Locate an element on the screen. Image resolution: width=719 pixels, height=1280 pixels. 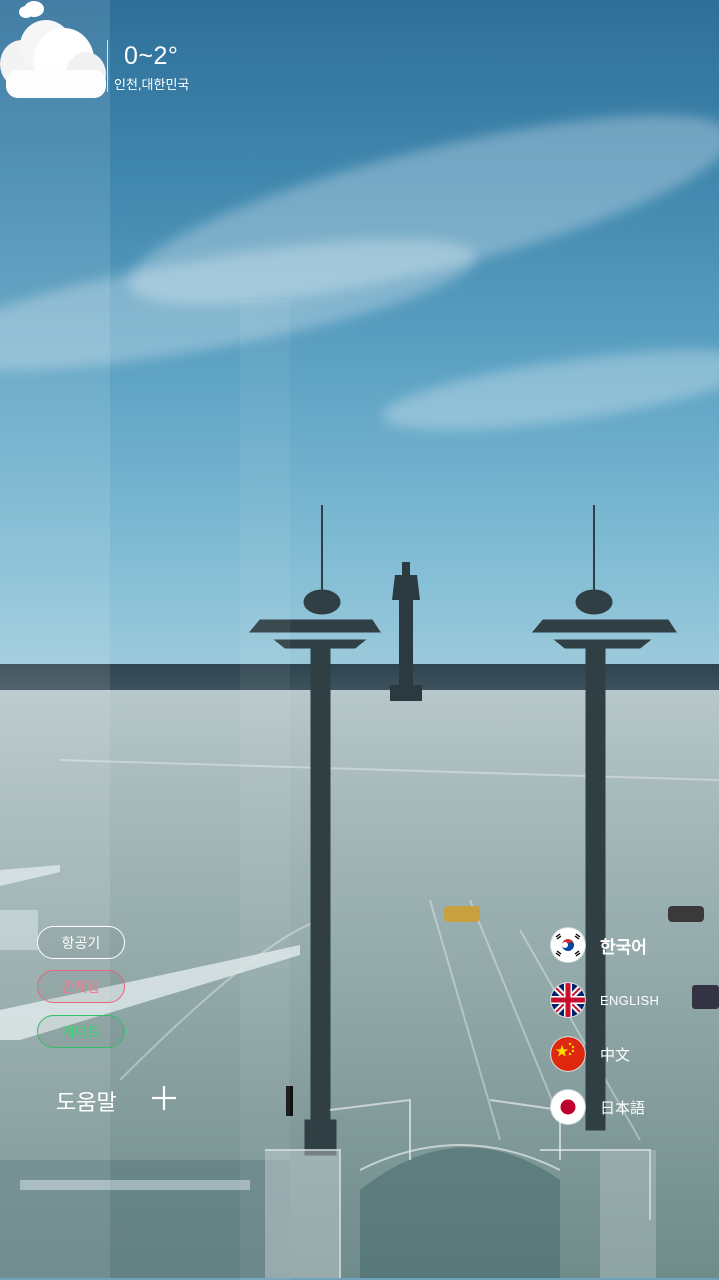
location-text: 인천,대한민국 is located at coordinates (152, 84).